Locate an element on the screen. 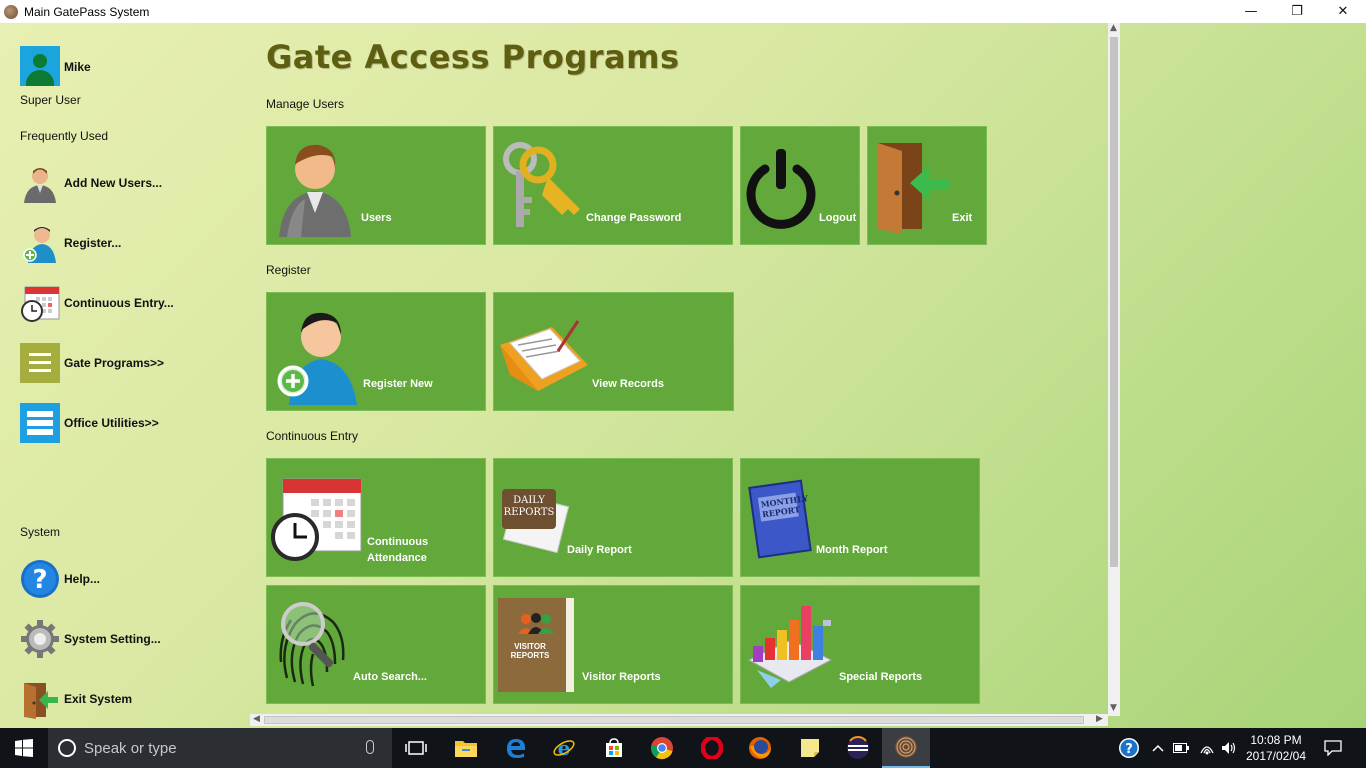 The width and height of the screenshot is (1366, 768). close-button: ✕ is located at coordinates (1343, 11).